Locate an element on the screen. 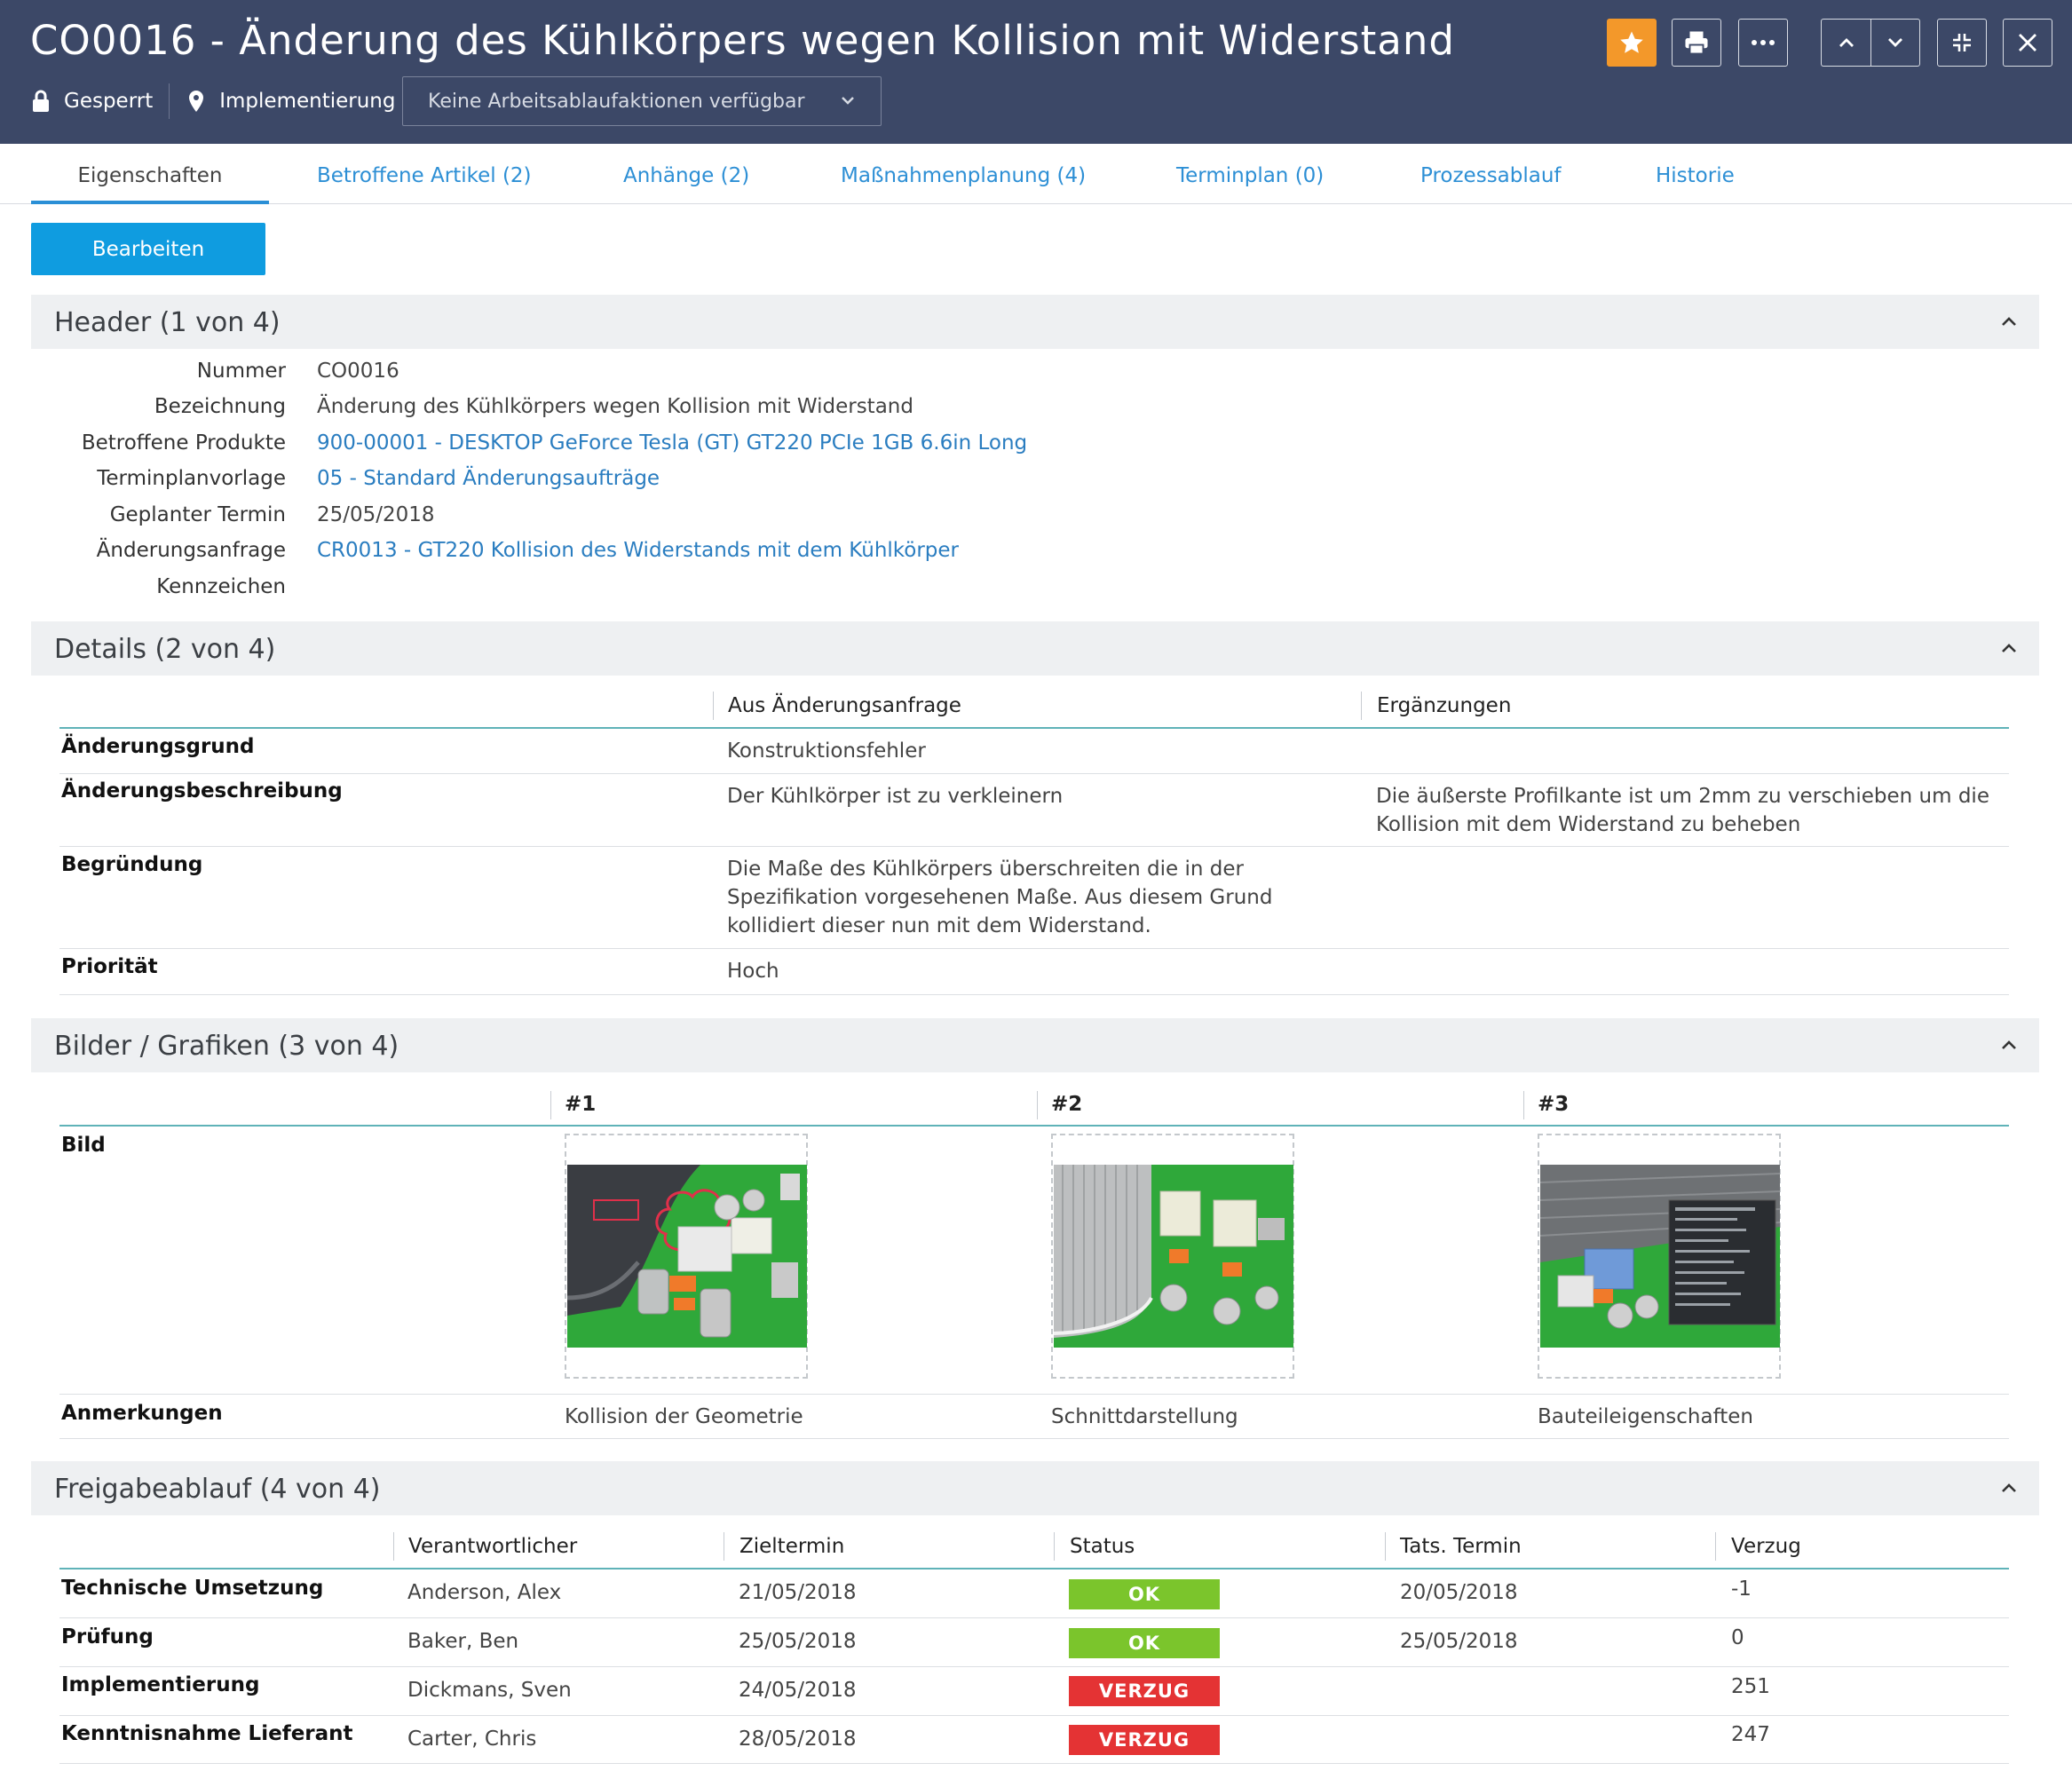  location-pin-icon is located at coordinates (197, 101).